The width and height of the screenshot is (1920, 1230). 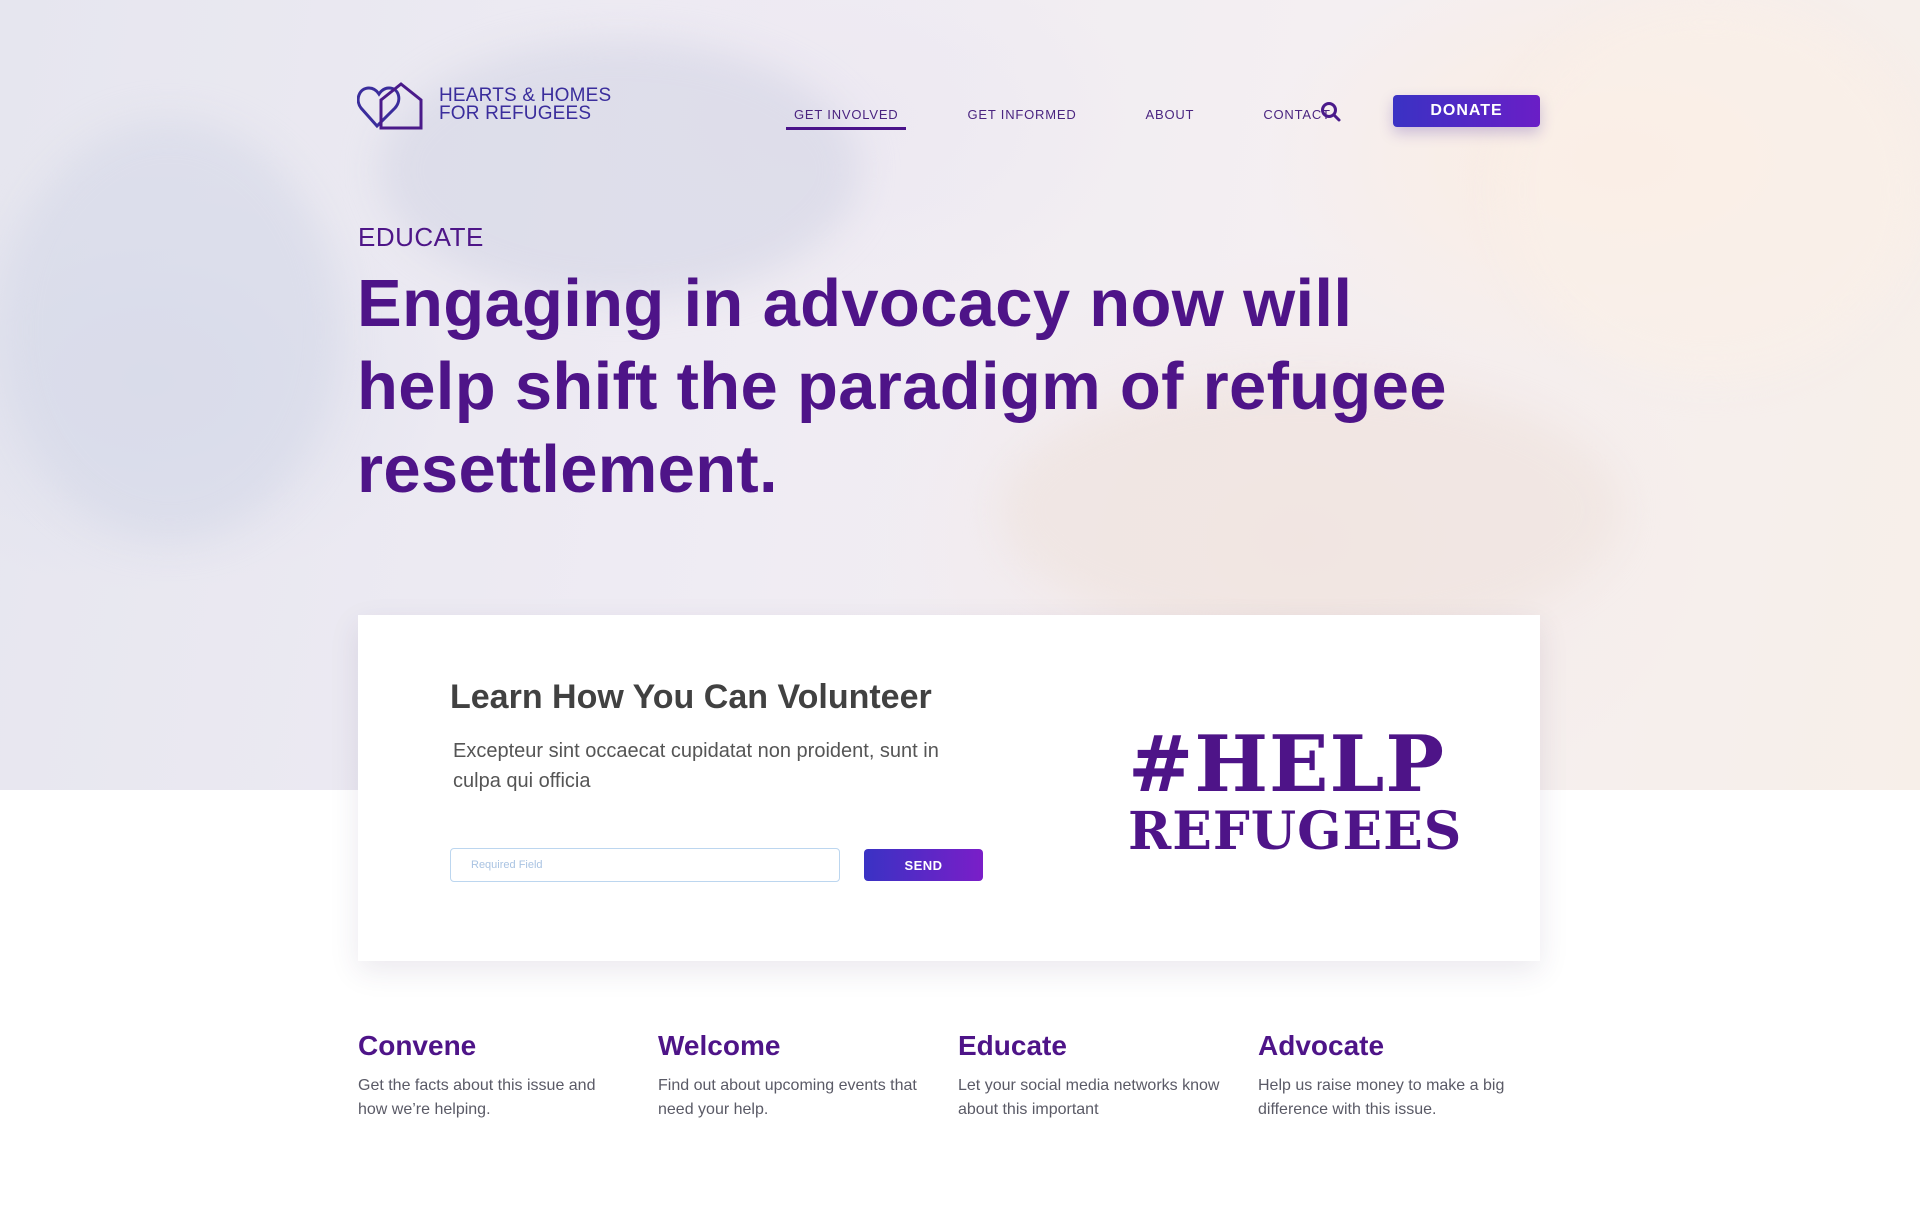 I want to click on send-button: SEND, so click(x=923, y=865).